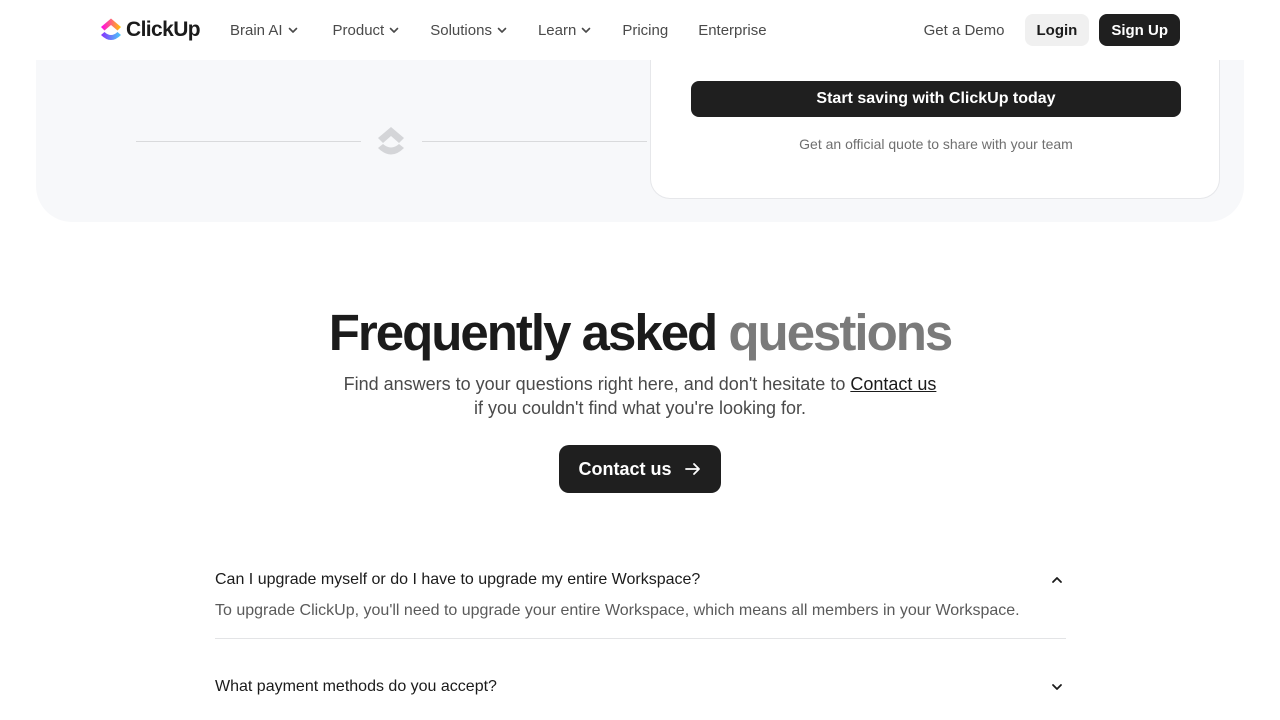 This screenshot has width=1280, height=720. Describe the element at coordinates (964, 30) in the screenshot. I see `get-demo-link: Get a Demo` at that location.